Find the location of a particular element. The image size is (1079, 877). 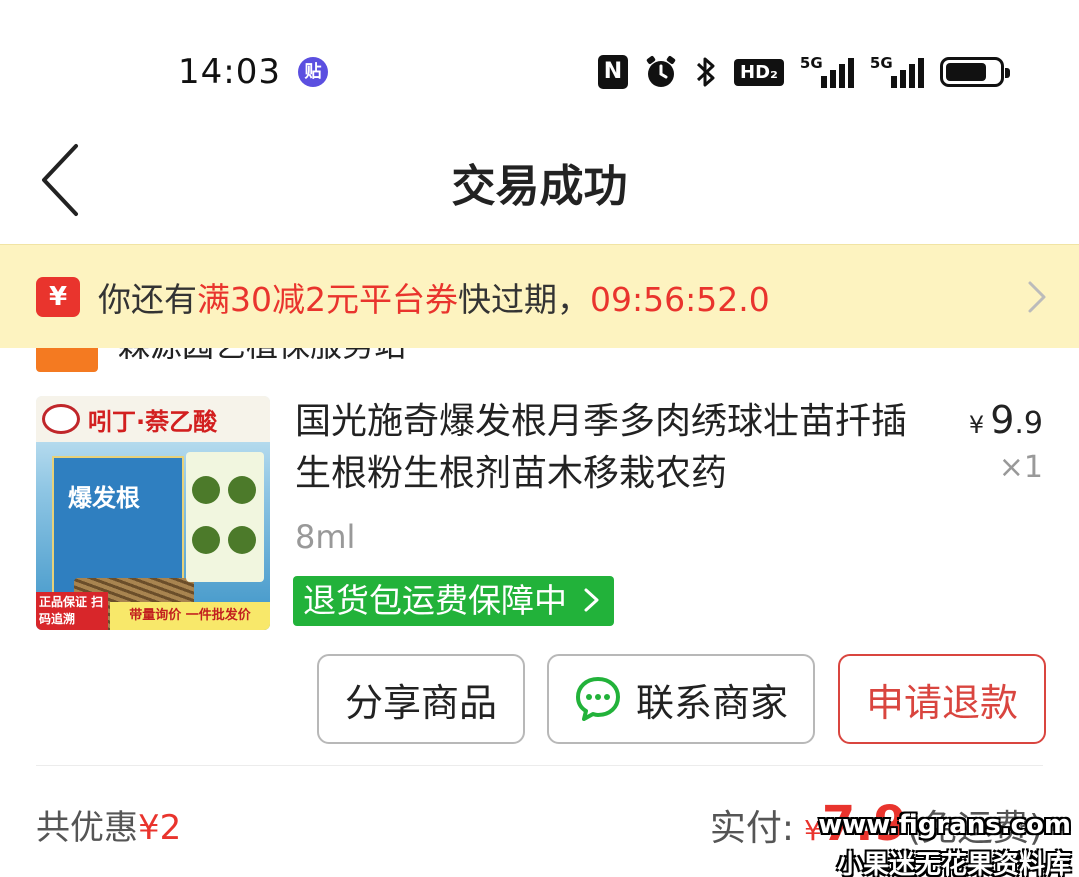

price-currency: ¥ is located at coordinates (976, 425).